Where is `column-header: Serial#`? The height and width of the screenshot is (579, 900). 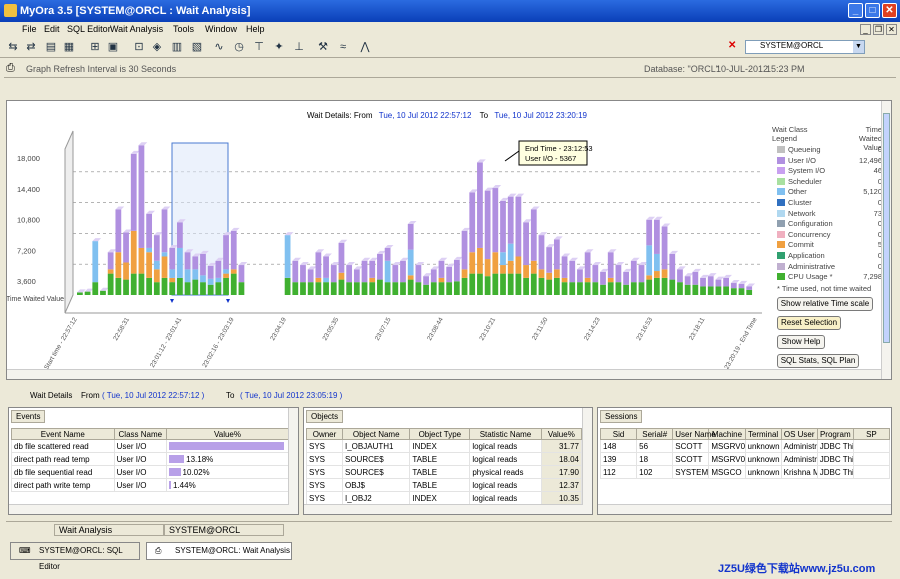
column-header: Serial# is located at coordinates (655, 434).